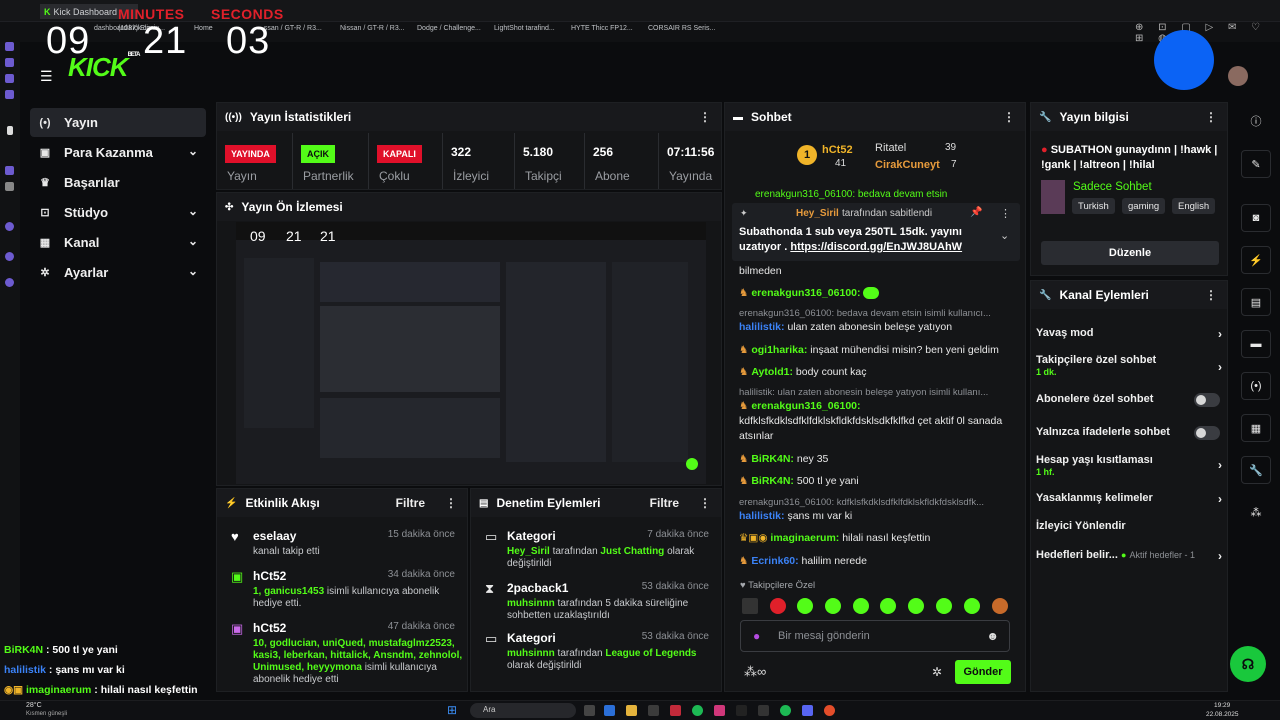 Image resolution: width=1280 pixels, height=720 pixels. What do you see at coordinates (537, 588) in the screenshot?
I see `mod-title: 2pacback1` at bounding box center [537, 588].